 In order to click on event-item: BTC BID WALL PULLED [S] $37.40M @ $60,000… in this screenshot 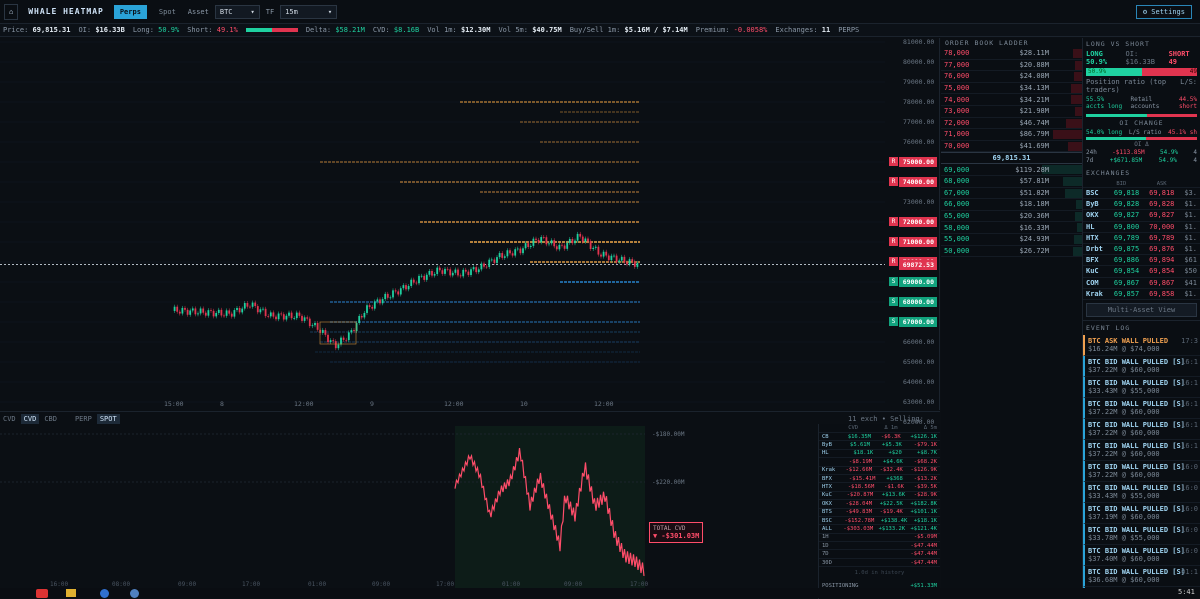, I will do `click(1141, 555)`.